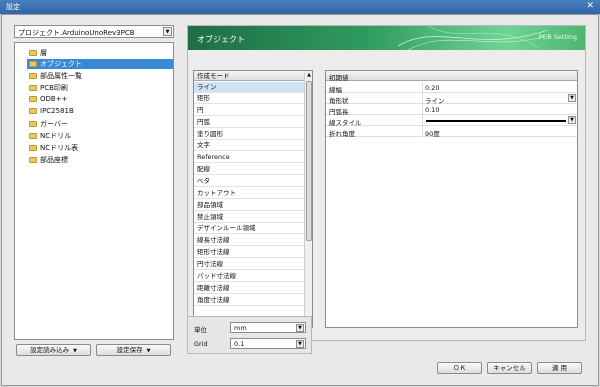 The height and width of the screenshot is (387, 600). What do you see at coordinates (56, 136) in the screenshot?
I see `tree-item-label: NCドリル` at bounding box center [56, 136].